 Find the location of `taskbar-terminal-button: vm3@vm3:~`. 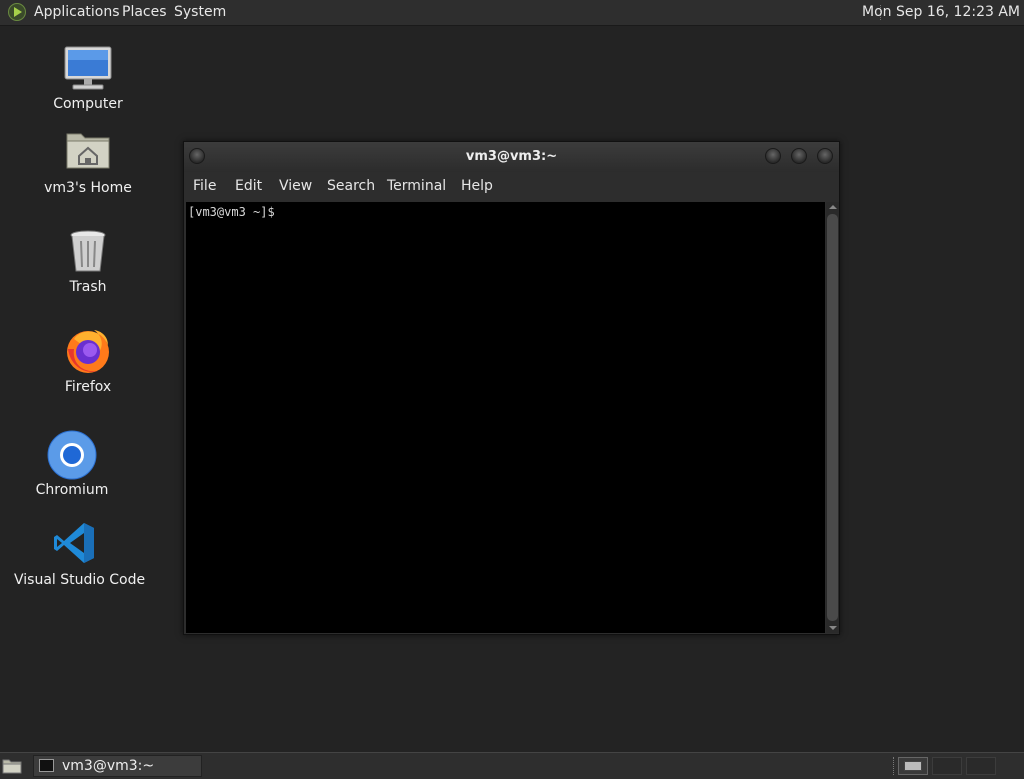

taskbar-terminal-button: vm3@vm3:~ is located at coordinates (117, 766).